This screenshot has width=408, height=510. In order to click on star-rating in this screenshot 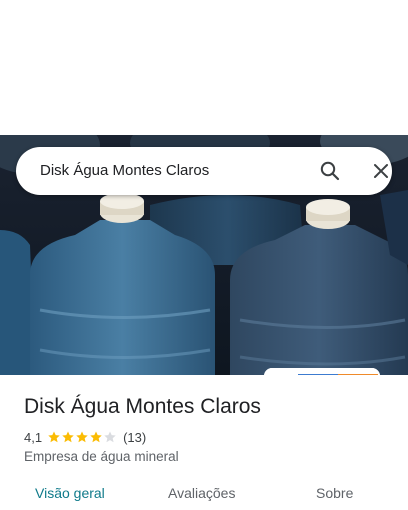, I will do `click(82, 437)`.